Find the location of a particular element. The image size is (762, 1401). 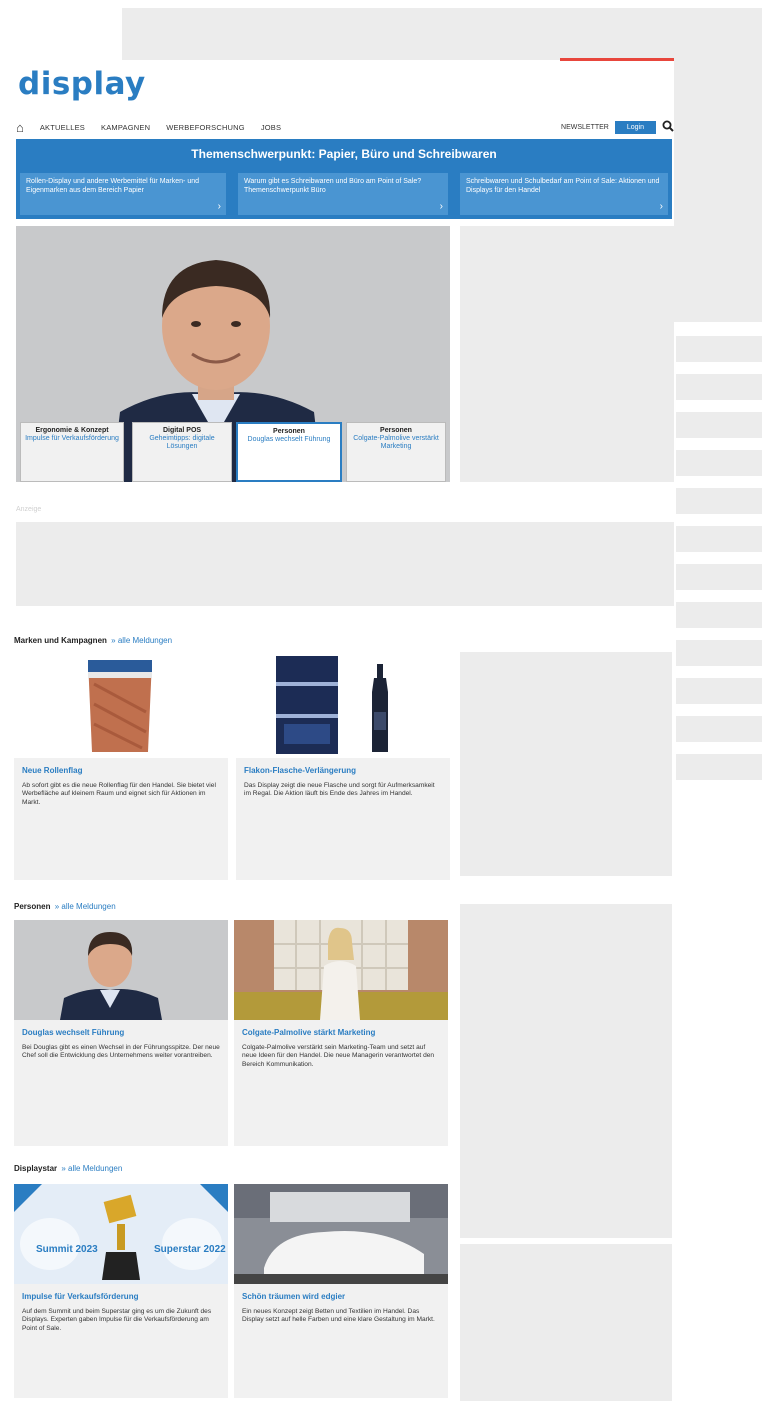

section-title: Marken und Kampagnen is located at coordinates (60, 640).